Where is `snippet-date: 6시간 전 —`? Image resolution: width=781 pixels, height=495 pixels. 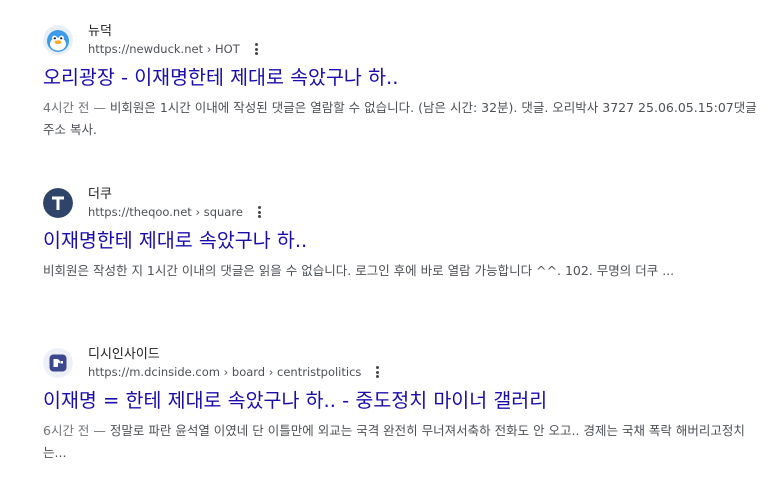
snippet-date: 6시간 전 — is located at coordinates (76, 430).